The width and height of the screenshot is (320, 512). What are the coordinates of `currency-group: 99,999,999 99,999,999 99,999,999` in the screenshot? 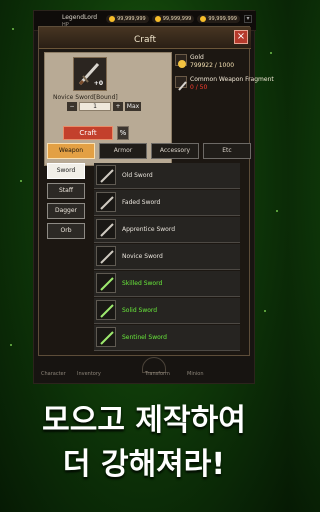 It's located at (173, 19).